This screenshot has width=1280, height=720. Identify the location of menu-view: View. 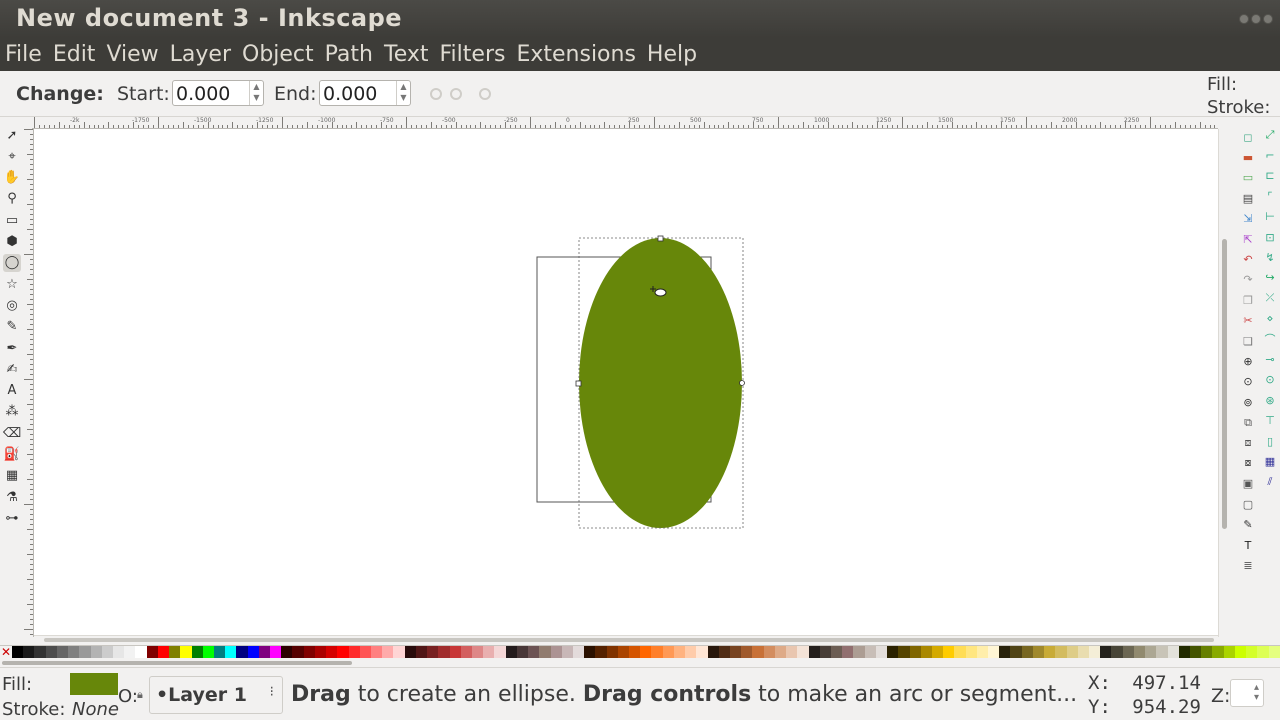
(132, 54).